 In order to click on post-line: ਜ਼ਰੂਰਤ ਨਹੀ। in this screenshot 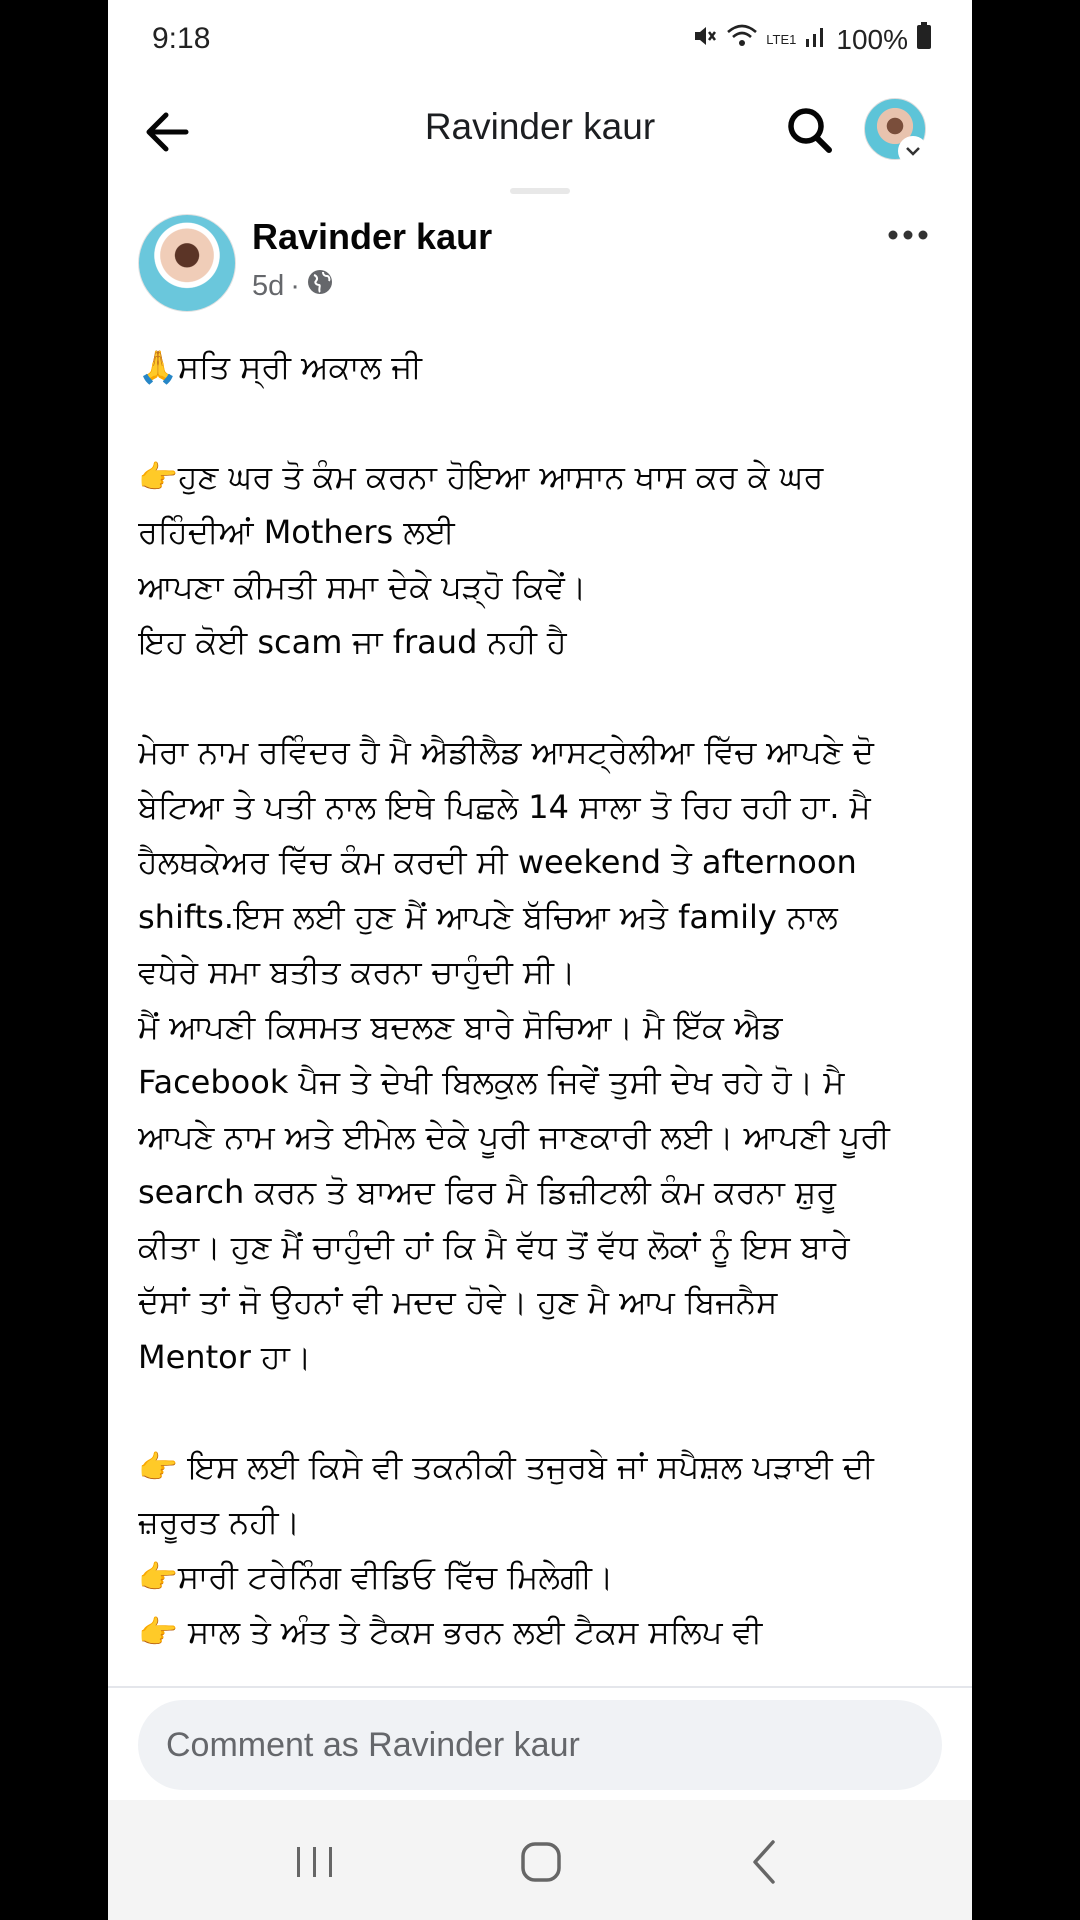, I will do `click(219, 1522)`.